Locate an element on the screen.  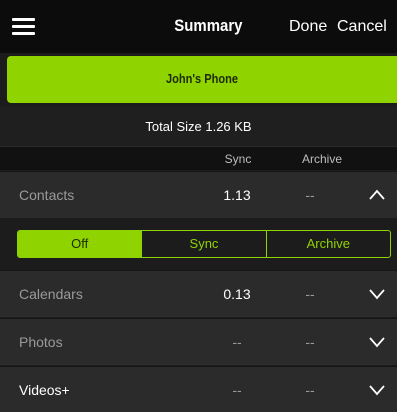
page-title: Summary is located at coordinates (208, 25).